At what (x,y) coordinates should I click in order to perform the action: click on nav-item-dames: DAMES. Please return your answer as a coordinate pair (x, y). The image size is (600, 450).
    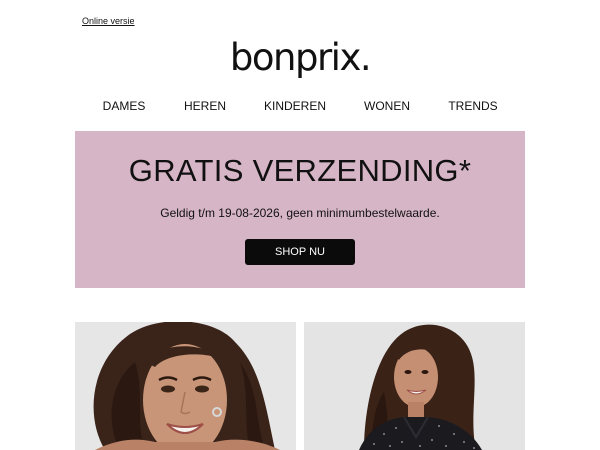
    Looking at the image, I should click on (124, 106).